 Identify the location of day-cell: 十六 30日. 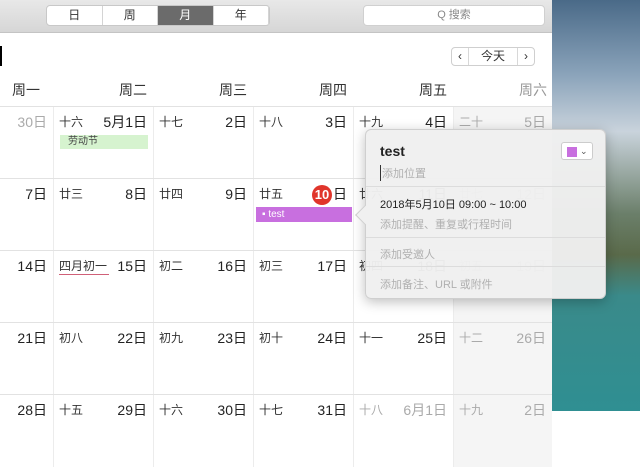
(203, 431).